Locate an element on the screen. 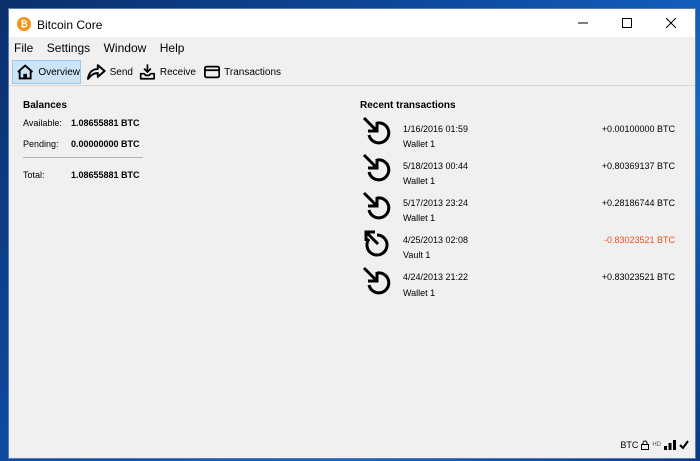 This screenshot has height=461, width=700. network-icon is located at coordinates (670, 445).